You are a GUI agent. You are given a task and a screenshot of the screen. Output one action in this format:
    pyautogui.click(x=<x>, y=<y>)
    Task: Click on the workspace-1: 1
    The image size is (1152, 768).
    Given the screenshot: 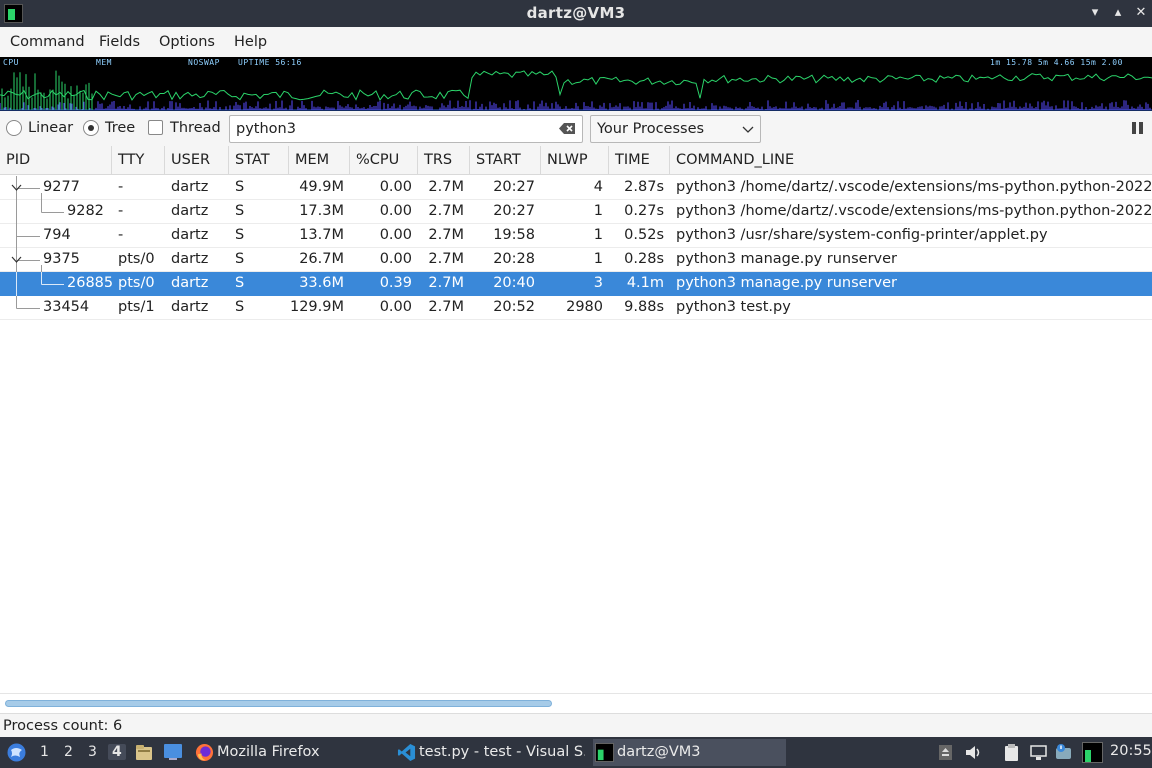 What is the action you would take?
    pyautogui.click(x=44, y=752)
    